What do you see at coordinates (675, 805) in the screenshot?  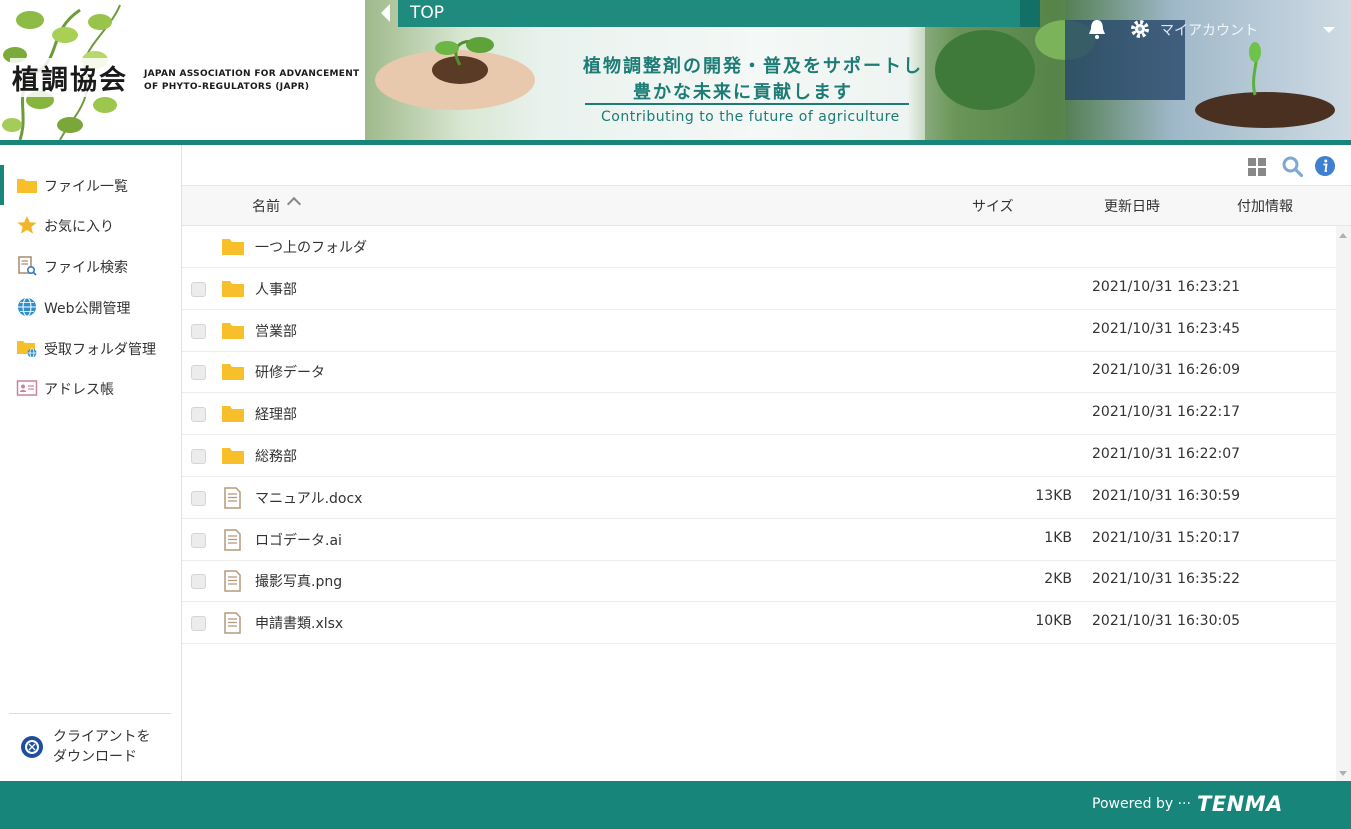 I see `footer: Powered by ··· TENMA` at bounding box center [675, 805].